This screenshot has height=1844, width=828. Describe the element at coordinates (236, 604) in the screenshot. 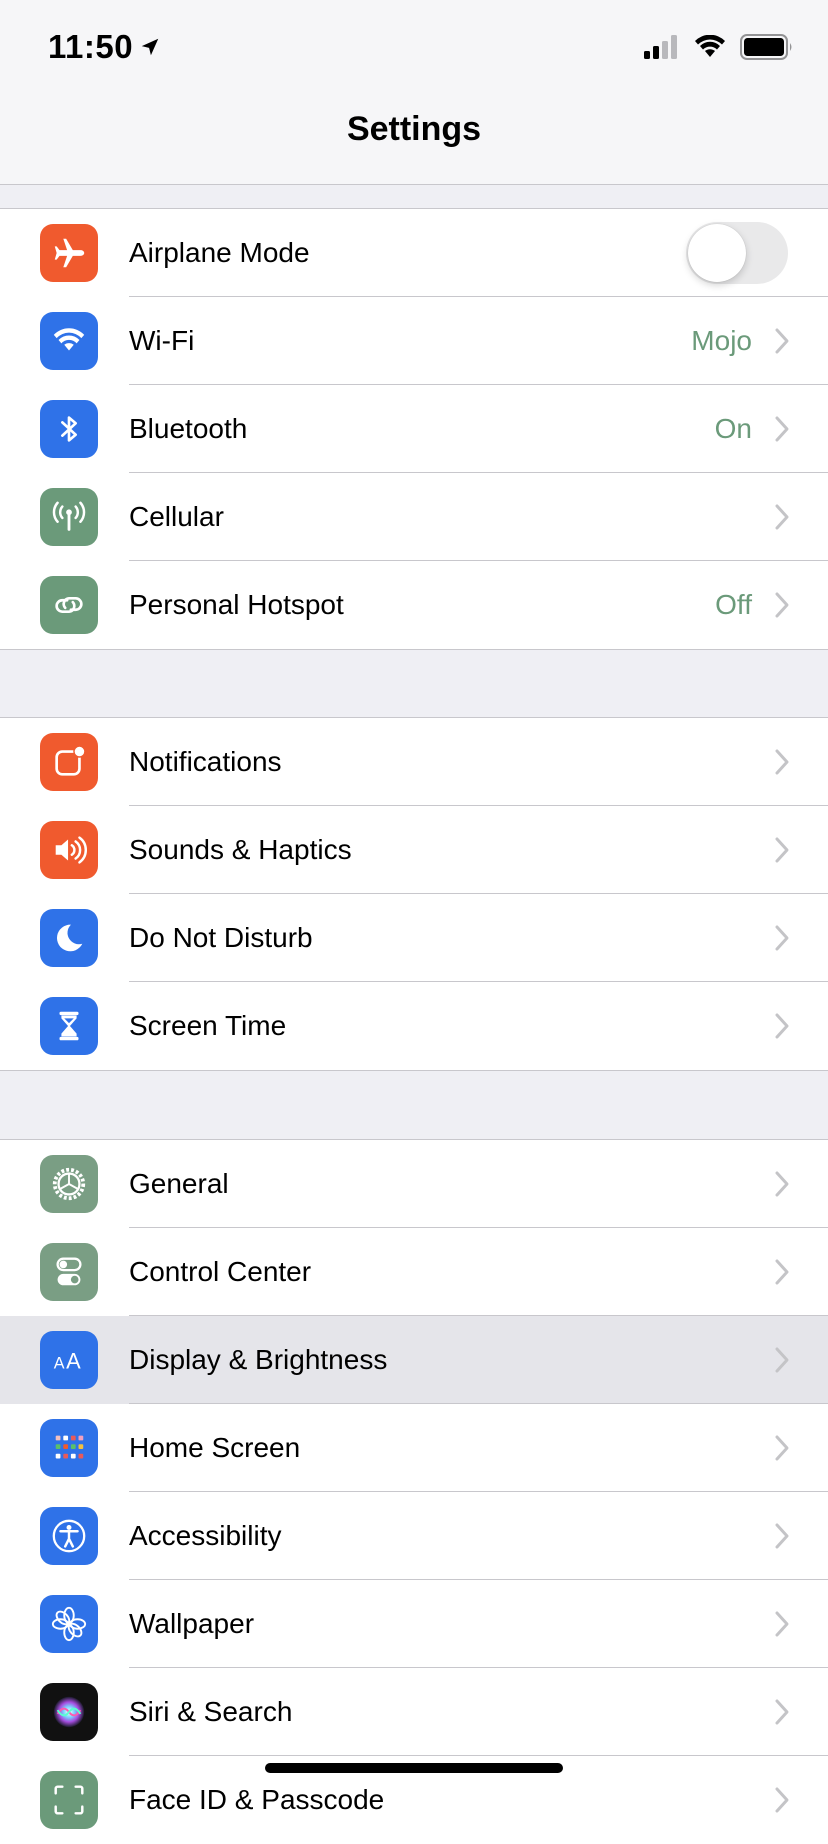

I see `personal-hotspot-label: Personal Hotspot` at that location.